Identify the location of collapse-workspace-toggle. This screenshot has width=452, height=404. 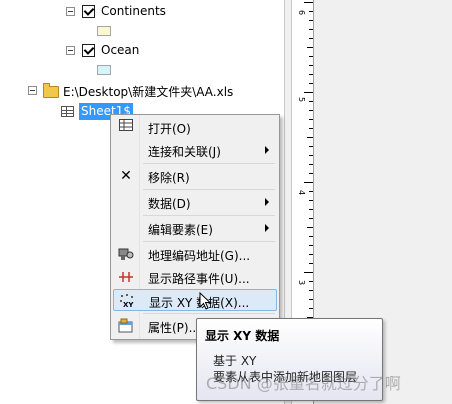
(32, 90).